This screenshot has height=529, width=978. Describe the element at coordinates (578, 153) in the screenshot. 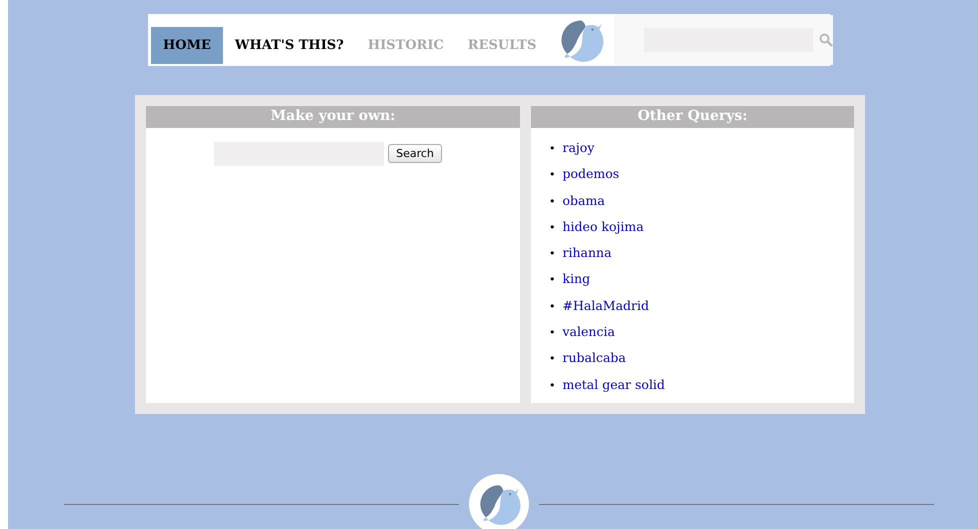

I see `query-link: rajoy` at that location.